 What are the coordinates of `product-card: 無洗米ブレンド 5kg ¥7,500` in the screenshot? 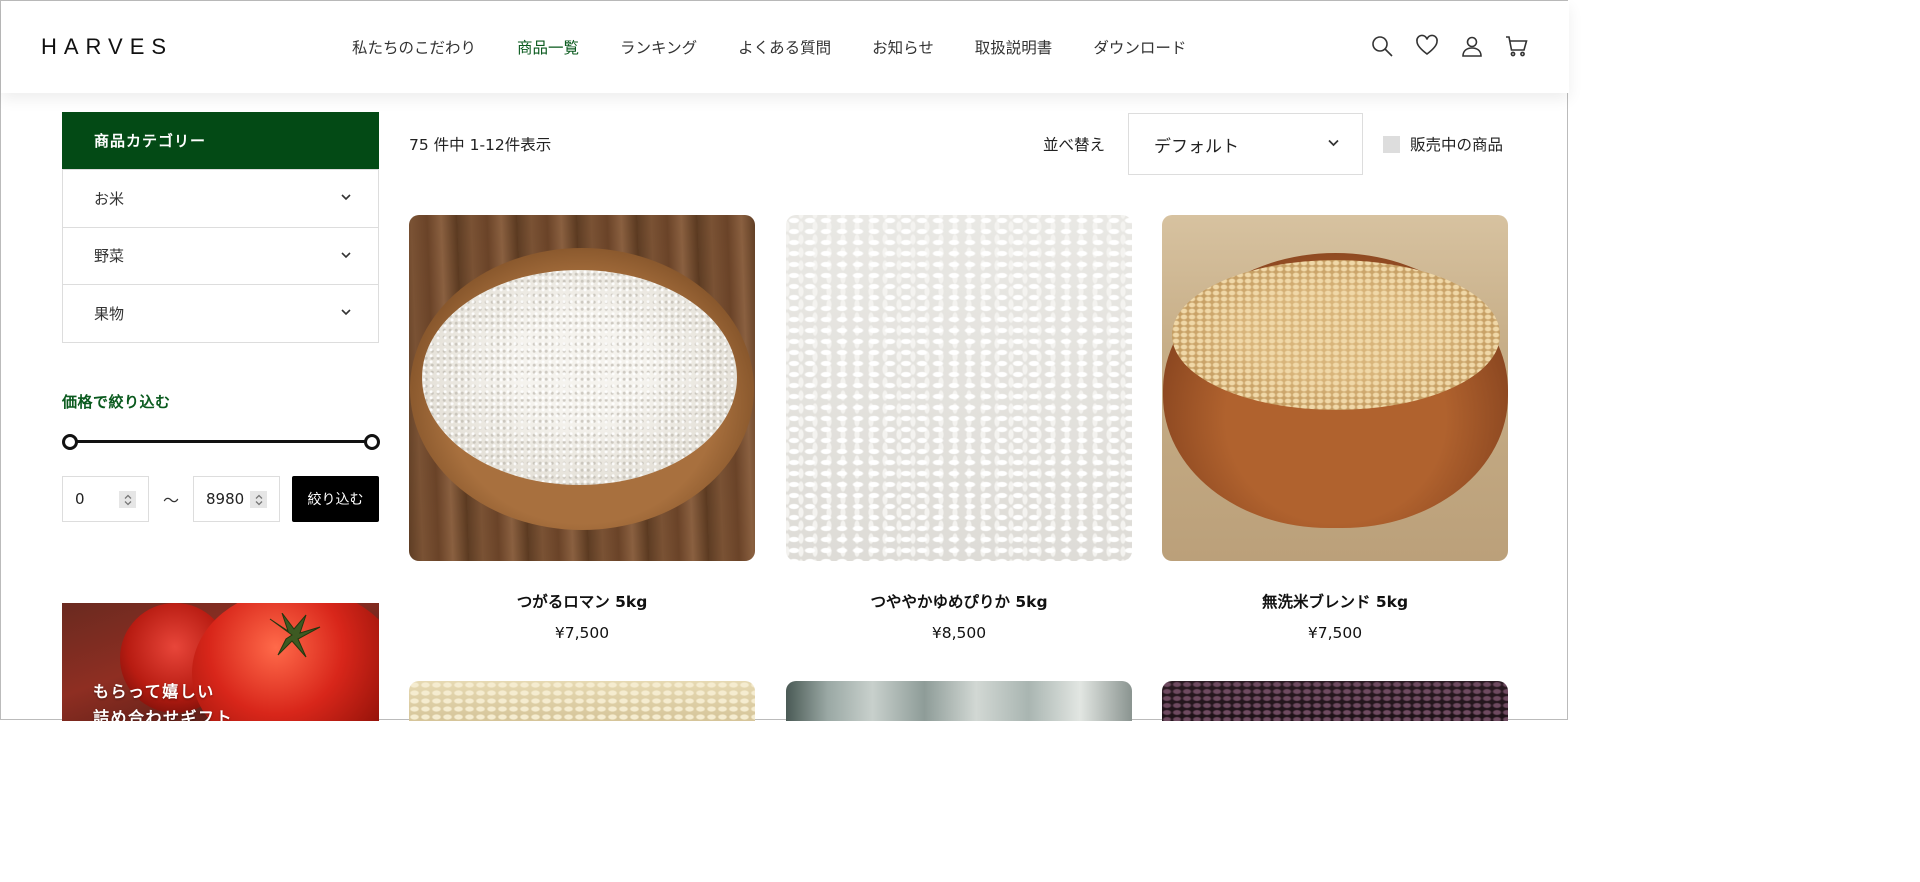 It's located at (1335, 428).